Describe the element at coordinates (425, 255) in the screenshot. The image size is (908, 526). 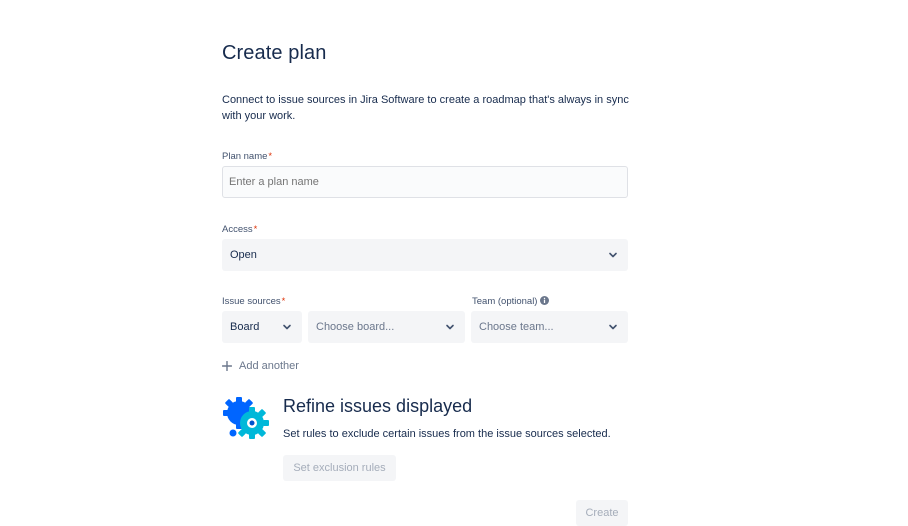
I see `access-select: Open` at that location.